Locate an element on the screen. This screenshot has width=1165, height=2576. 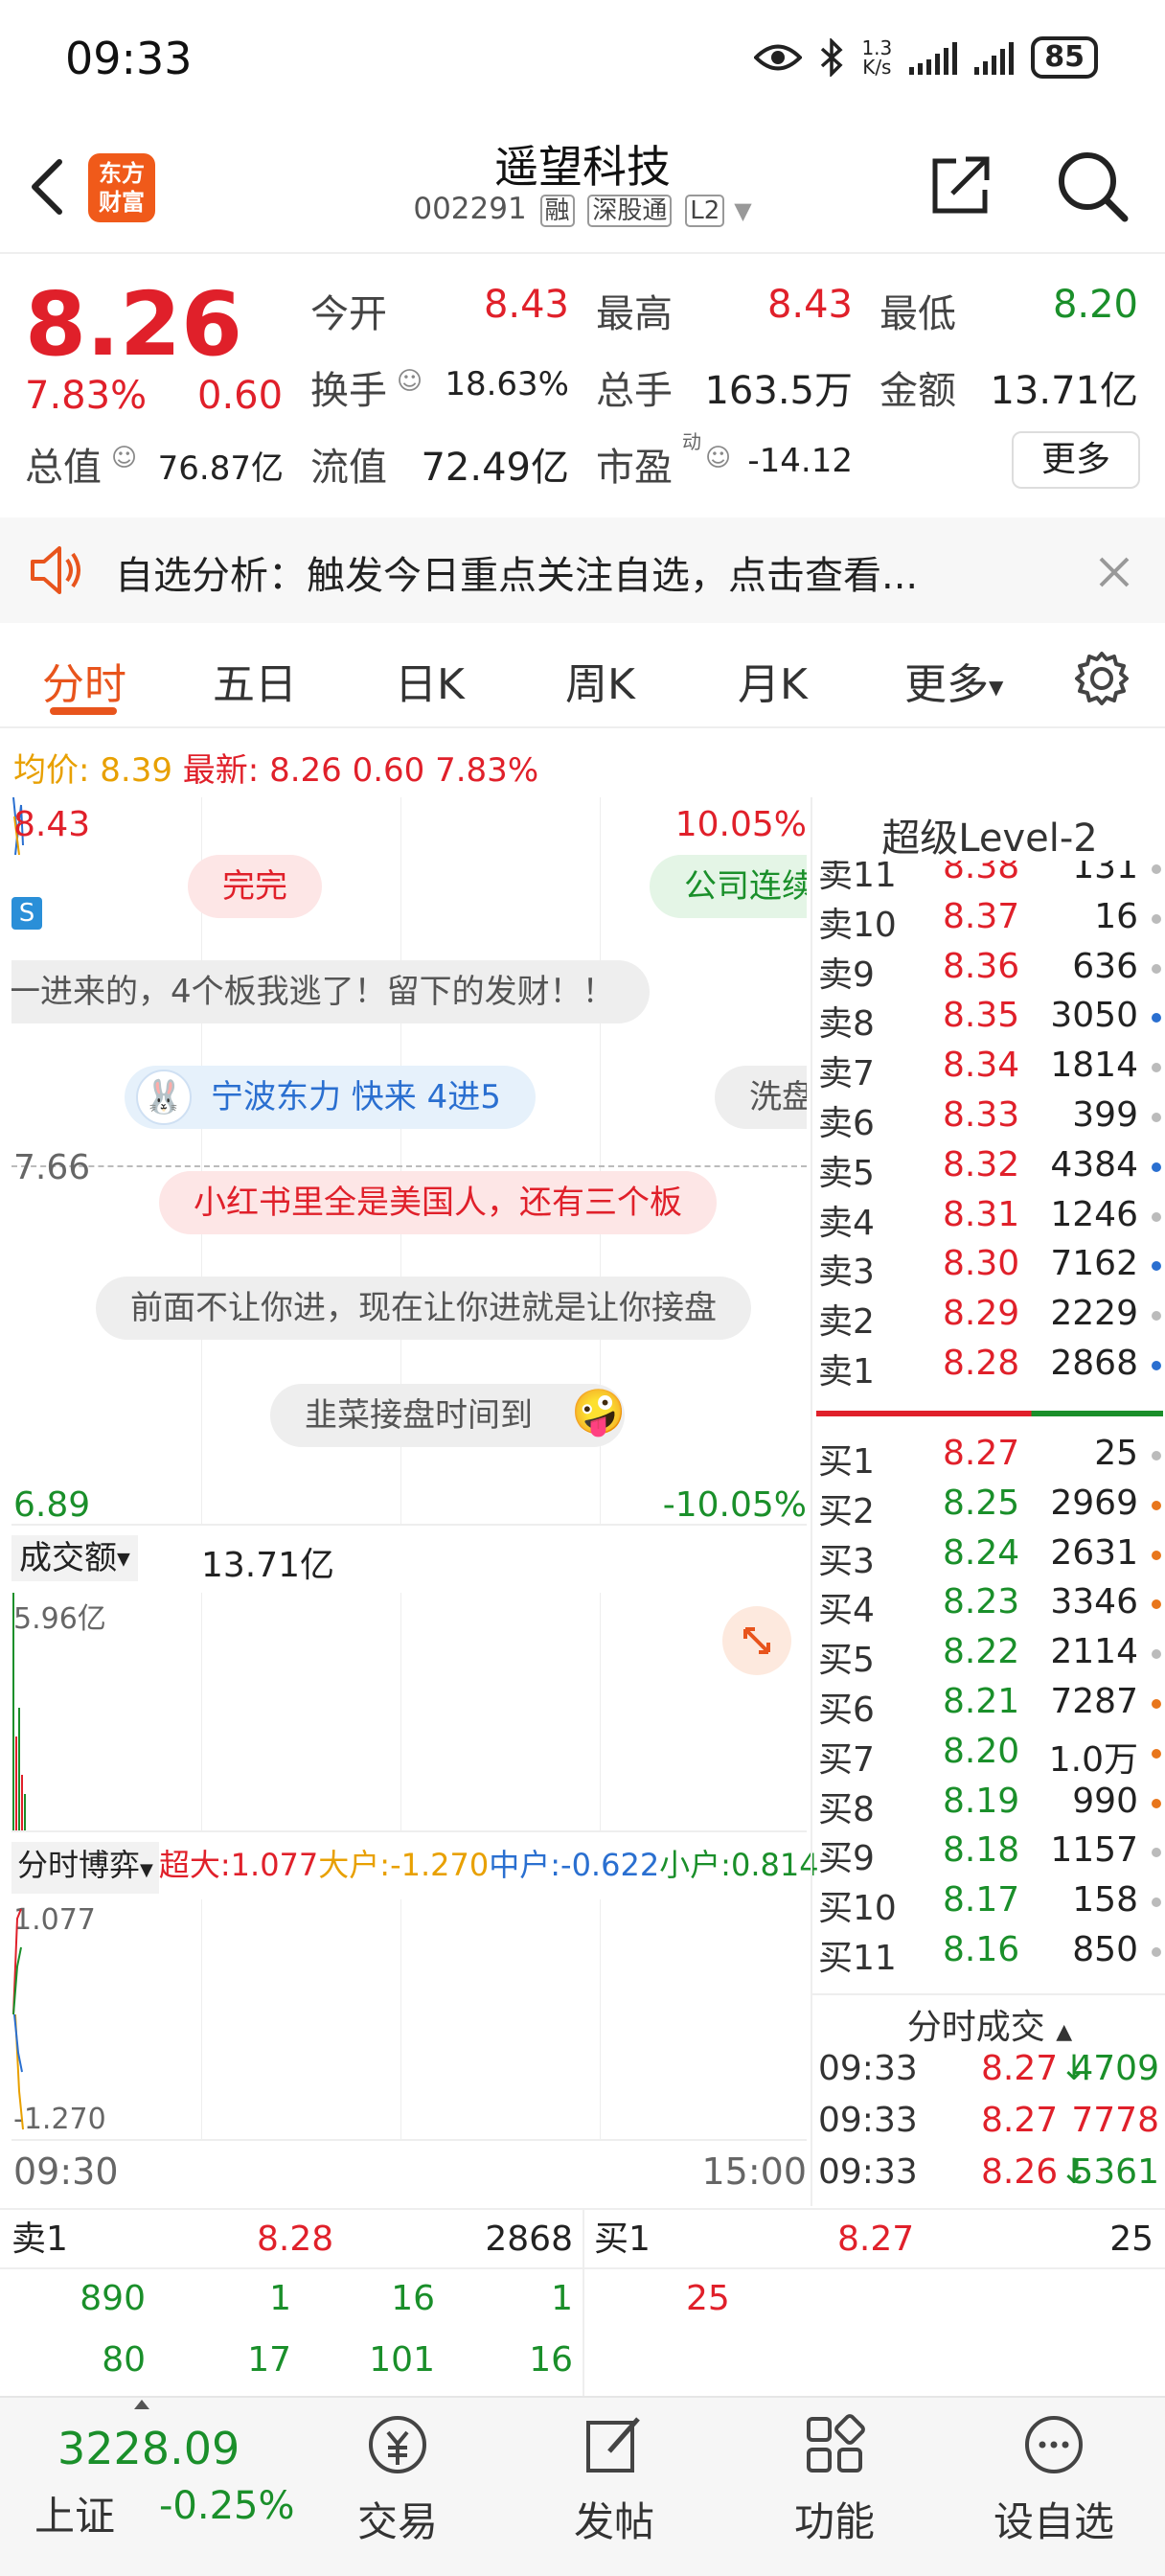
mktcap-label: 总值 is located at coordinates (64, 468).